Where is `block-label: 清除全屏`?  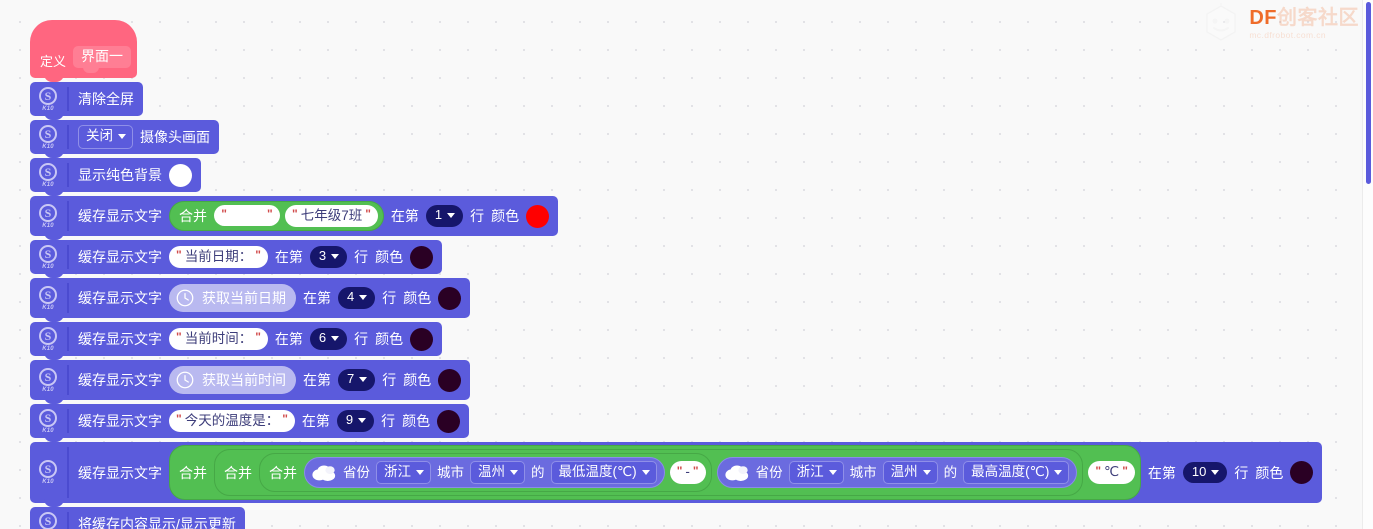
block-label: 清除全屏 is located at coordinates (106, 99).